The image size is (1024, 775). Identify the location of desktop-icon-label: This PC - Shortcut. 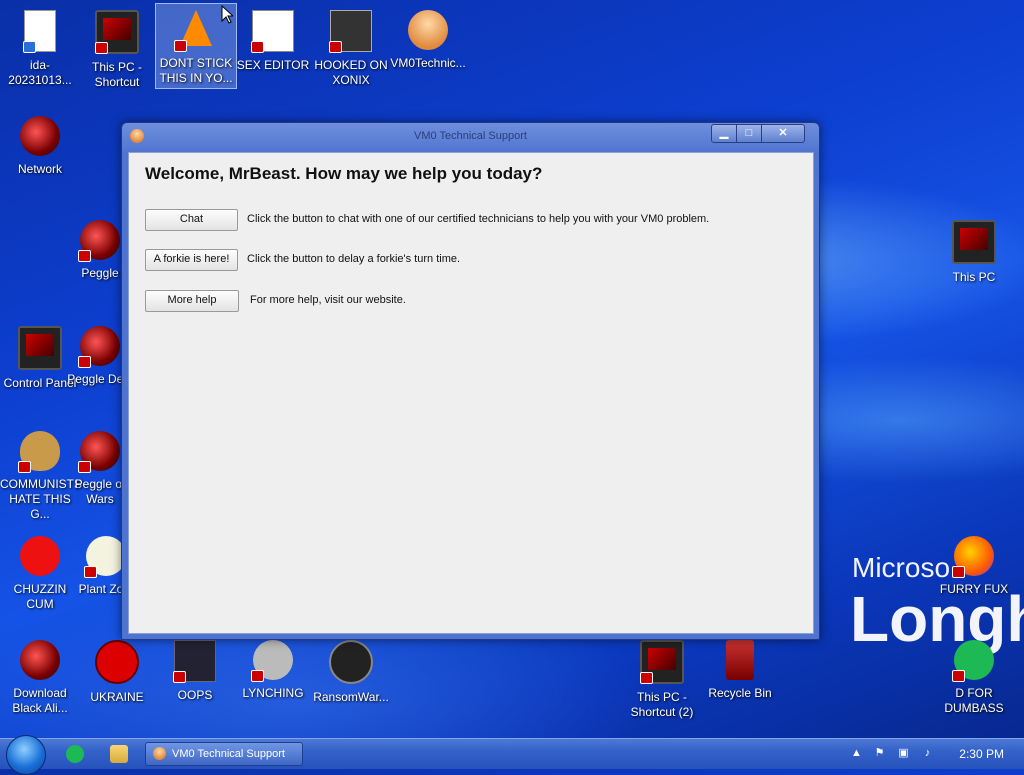
(116, 74).